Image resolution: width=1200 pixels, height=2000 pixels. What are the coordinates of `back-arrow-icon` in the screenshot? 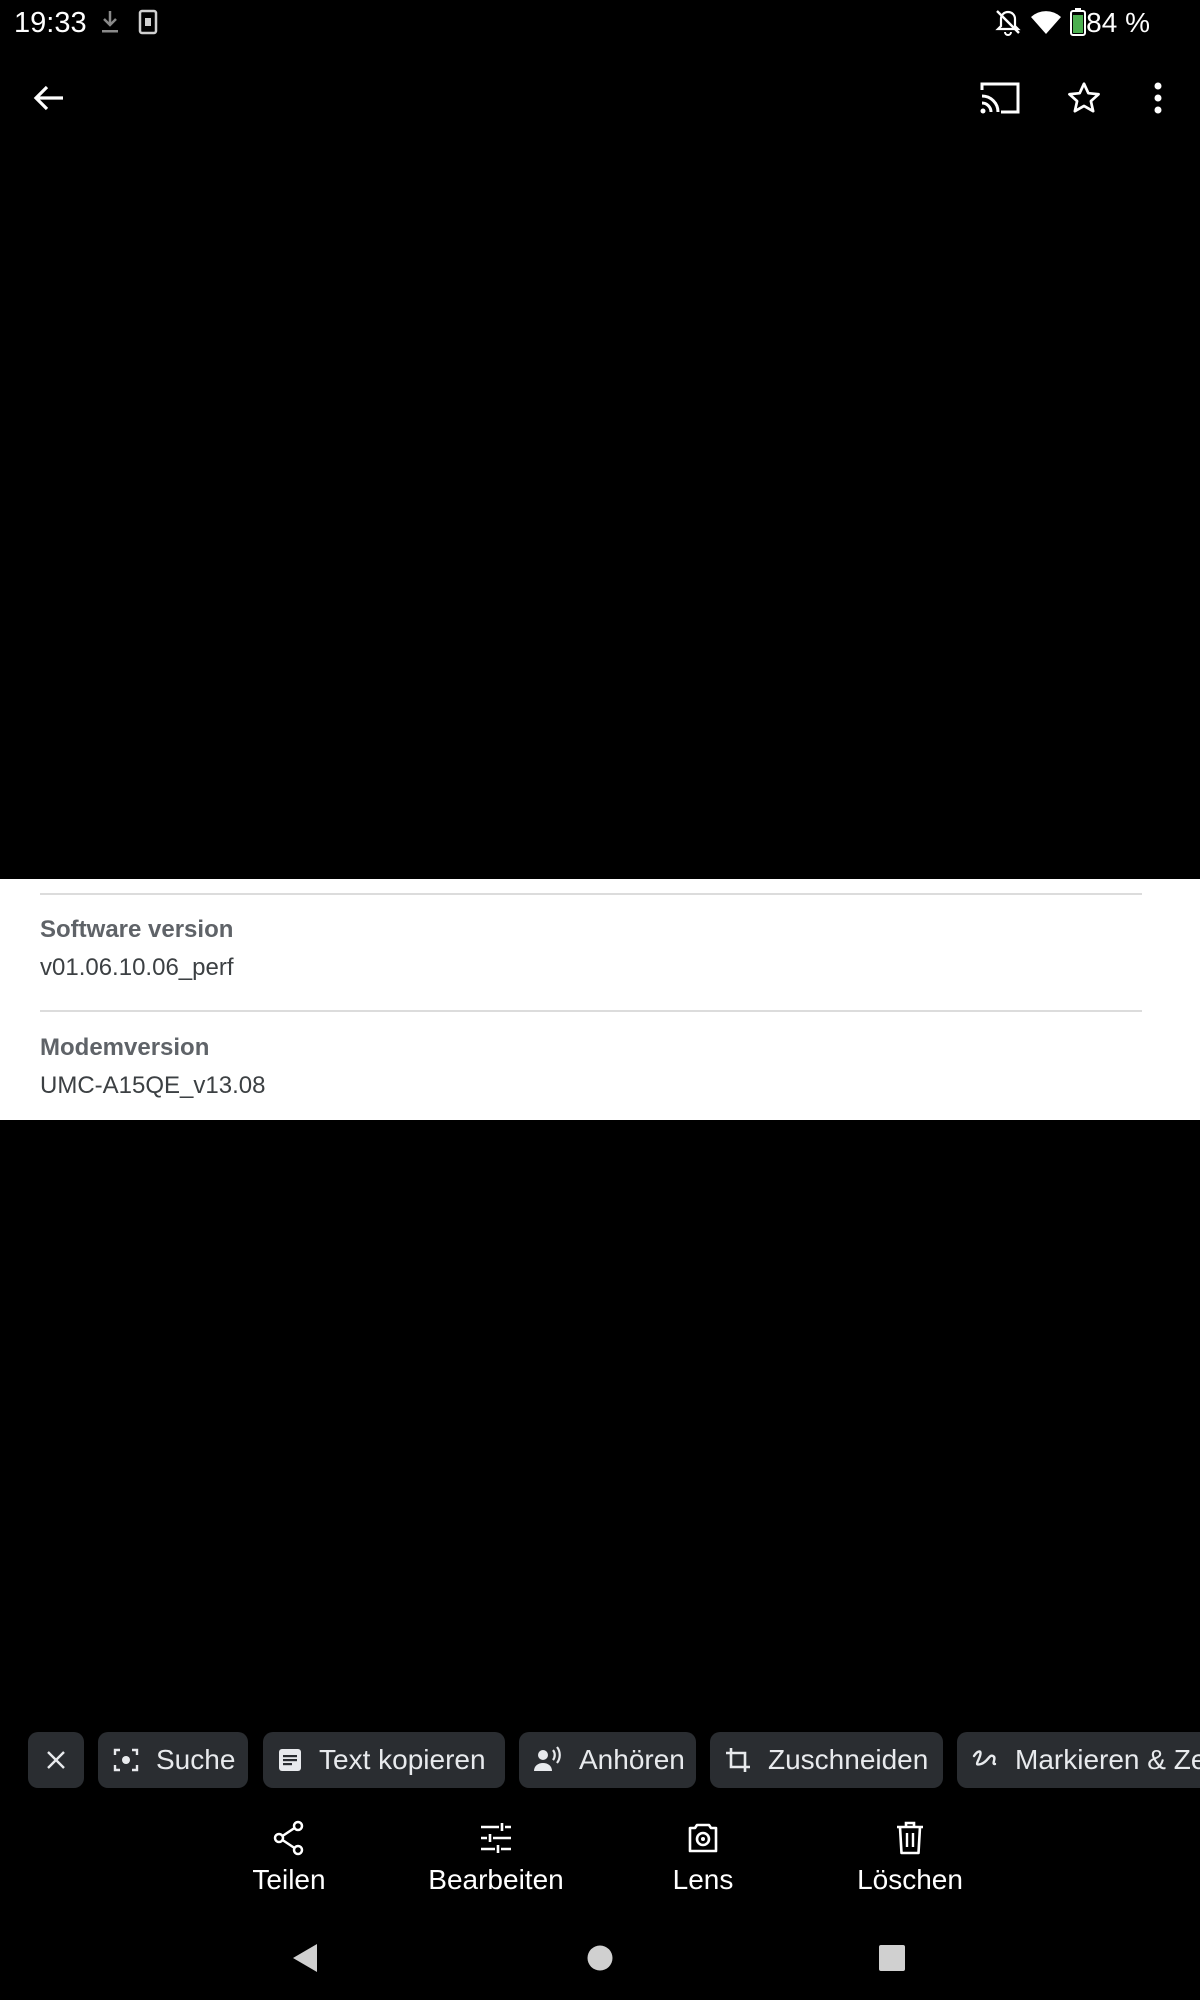 It's located at (48, 98).